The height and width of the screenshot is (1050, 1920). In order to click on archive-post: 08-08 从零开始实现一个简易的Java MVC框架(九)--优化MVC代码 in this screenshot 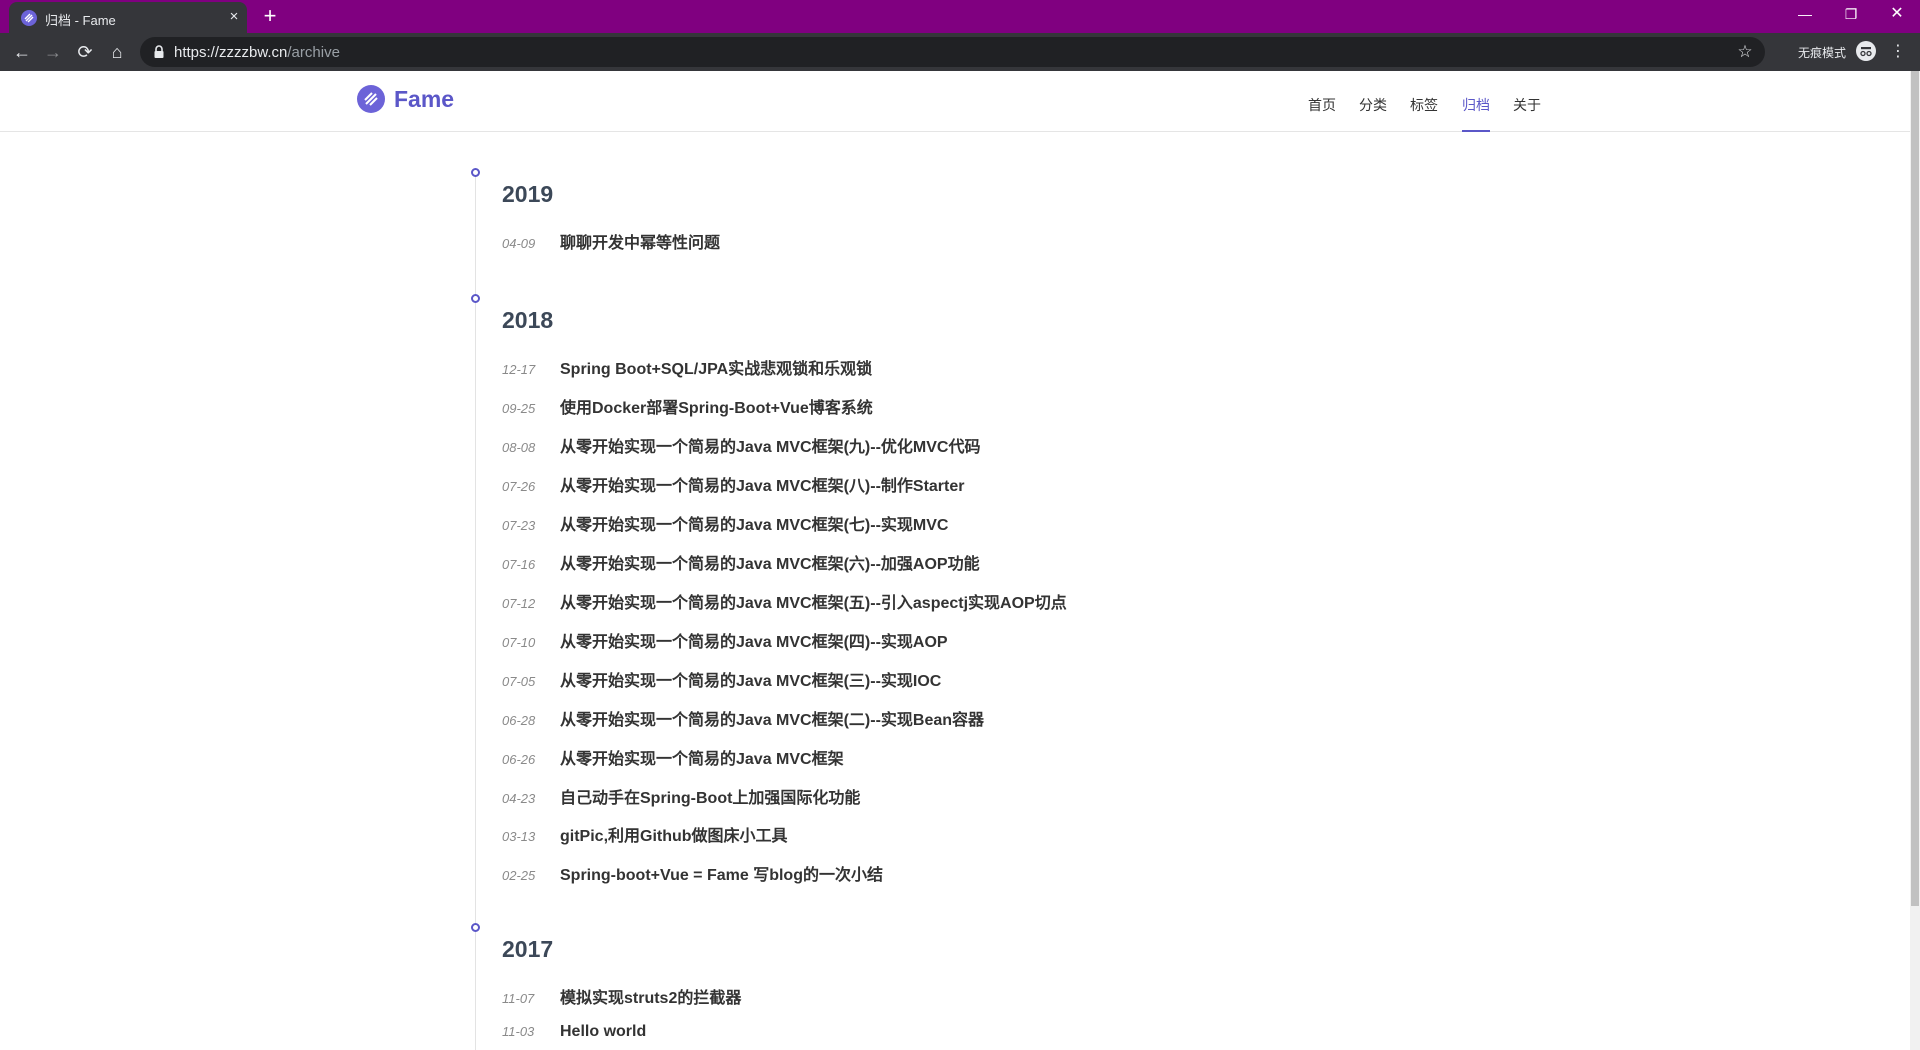, I will do `click(741, 445)`.